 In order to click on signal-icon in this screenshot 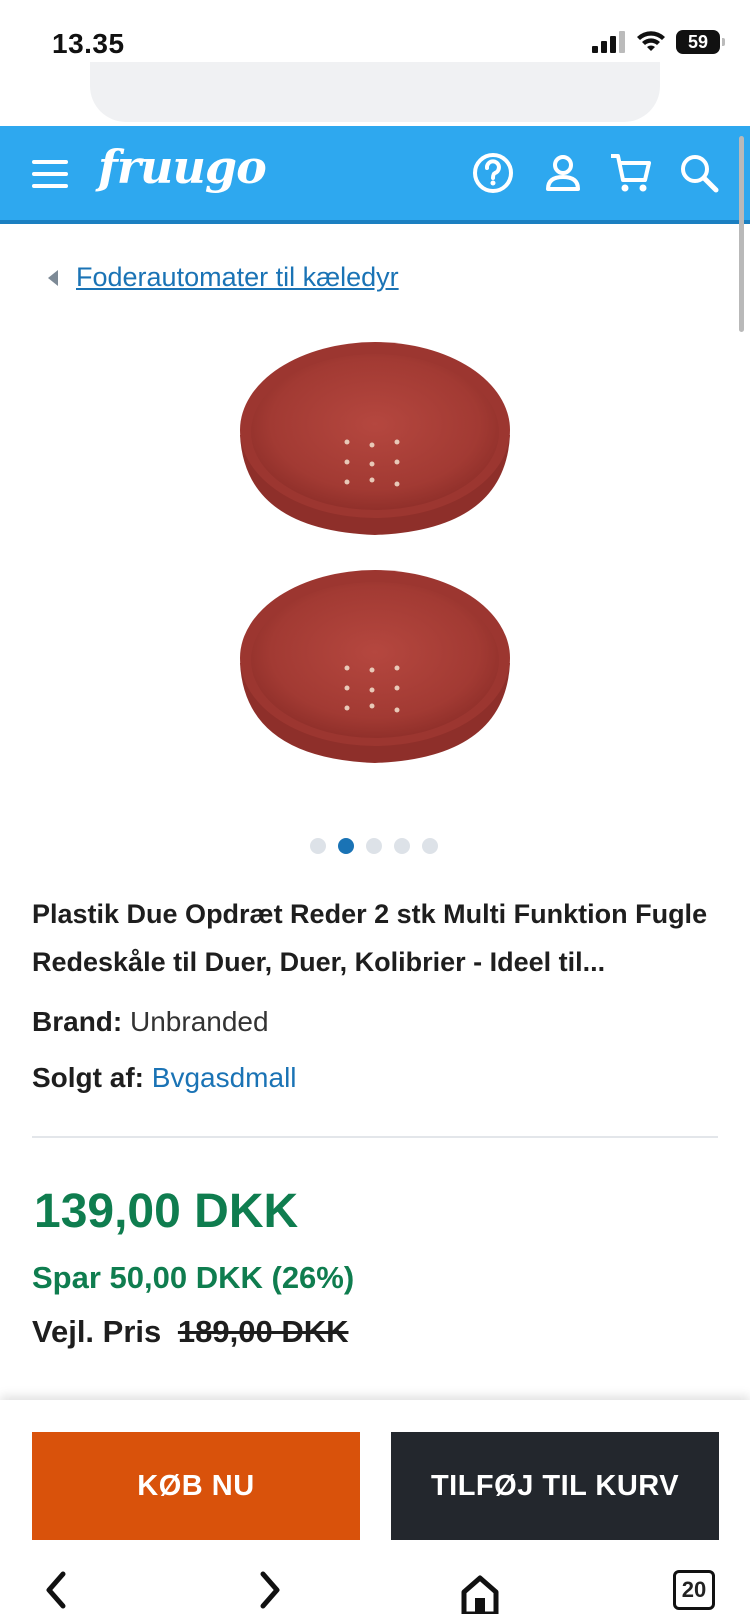, I will do `click(608, 42)`.